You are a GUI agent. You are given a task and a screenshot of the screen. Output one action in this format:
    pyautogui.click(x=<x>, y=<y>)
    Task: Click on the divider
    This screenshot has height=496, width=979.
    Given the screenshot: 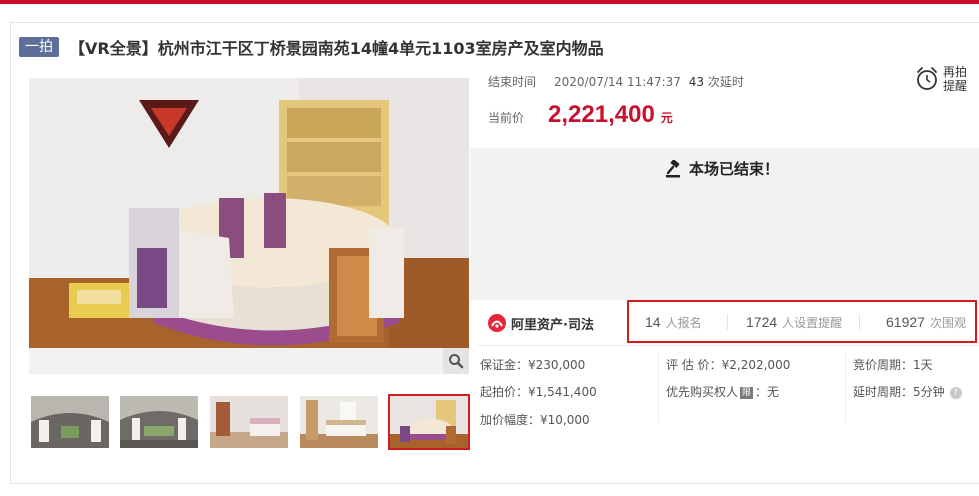 What is the action you would take?
    pyautogui.click(x=728, y=345)
    